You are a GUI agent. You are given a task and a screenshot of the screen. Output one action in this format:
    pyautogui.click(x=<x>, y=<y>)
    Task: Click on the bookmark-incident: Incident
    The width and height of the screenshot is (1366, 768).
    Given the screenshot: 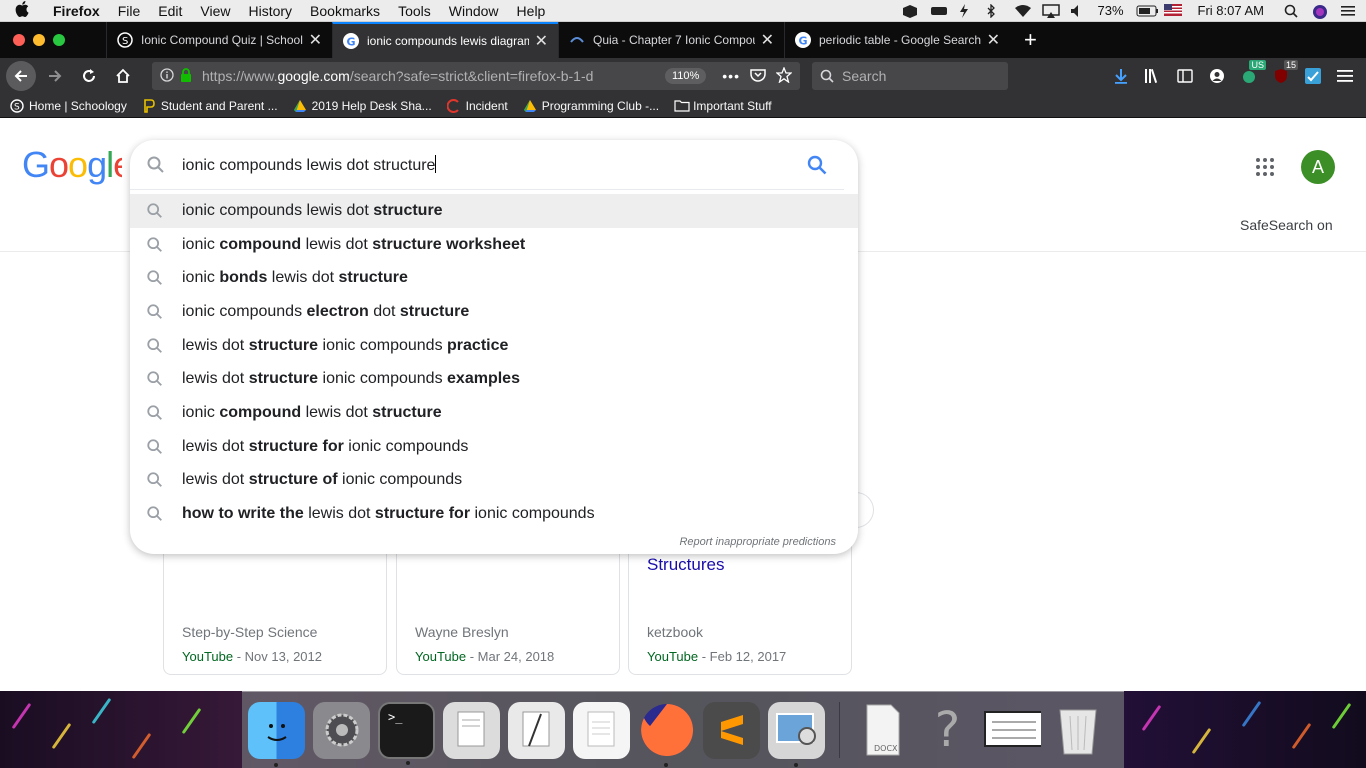 What is the action you would take?
    pyautogui.click(x=477, y=106)
    